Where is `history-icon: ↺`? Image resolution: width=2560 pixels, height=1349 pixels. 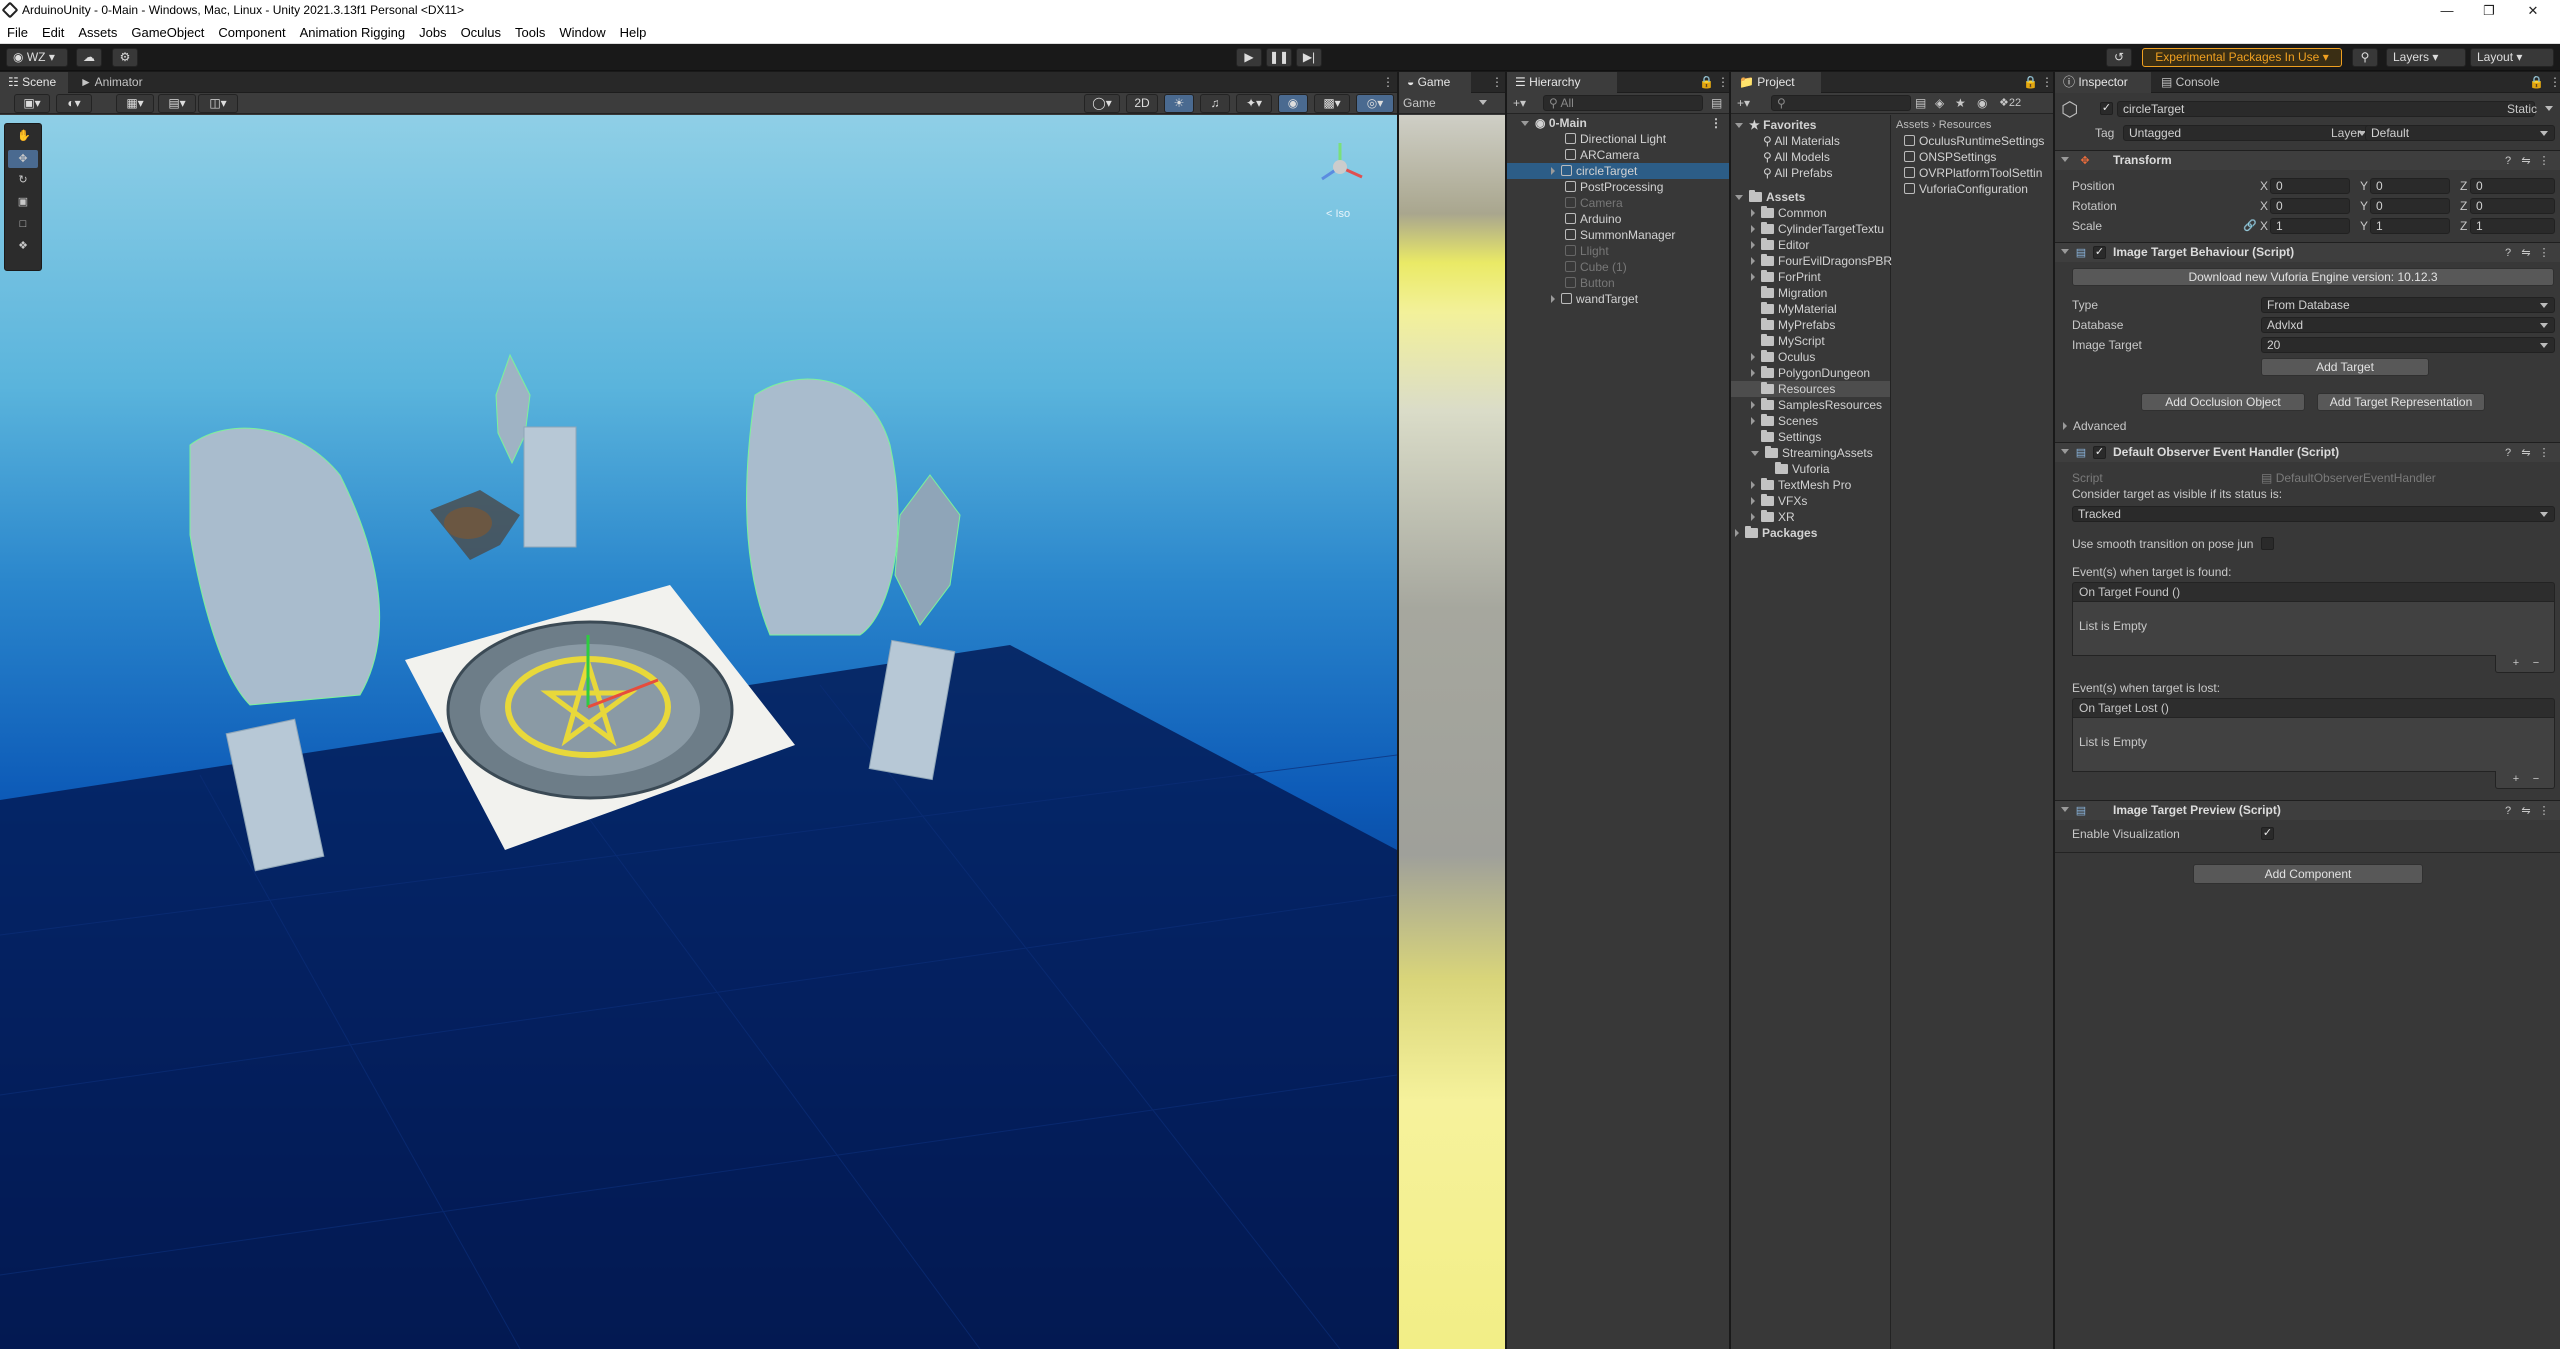 history-icon: ↺ is located at coordinates (2119, 57).